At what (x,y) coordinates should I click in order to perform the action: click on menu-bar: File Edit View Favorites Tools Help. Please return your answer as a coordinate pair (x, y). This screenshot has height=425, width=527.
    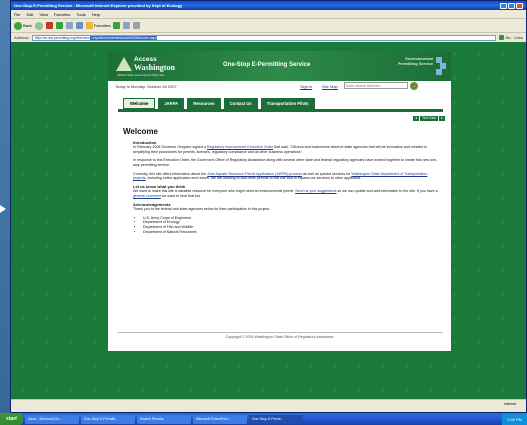
    Looking at the image, I should click on (268, 14).